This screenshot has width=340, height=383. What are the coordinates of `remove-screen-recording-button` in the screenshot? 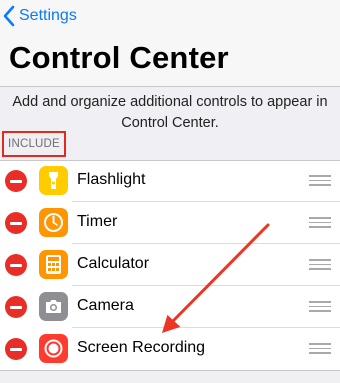 It's located at (16, 349).